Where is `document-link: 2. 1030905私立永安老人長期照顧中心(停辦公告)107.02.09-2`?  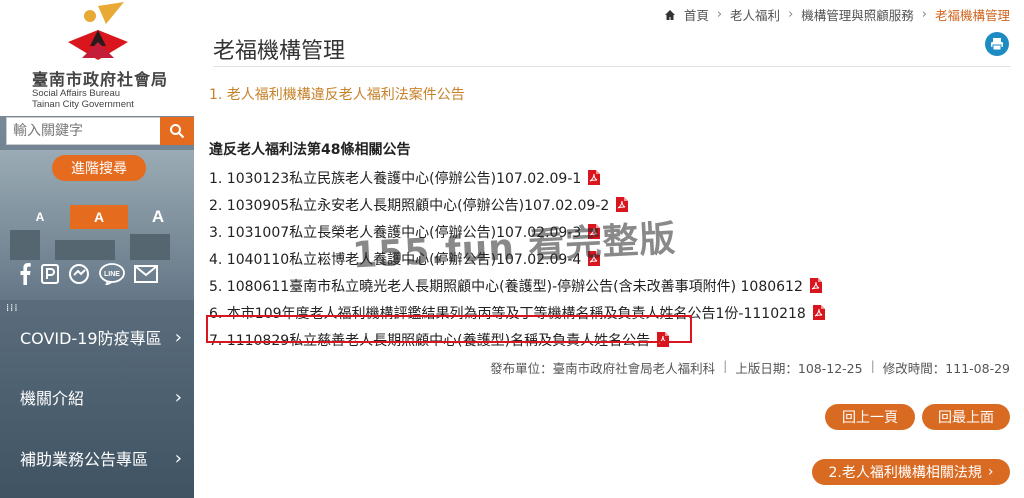
document-link: 2. 1030905私立永安老人長期照顧中心(停辦公告)107.02.09-2 is located at coordinates (409, 205).